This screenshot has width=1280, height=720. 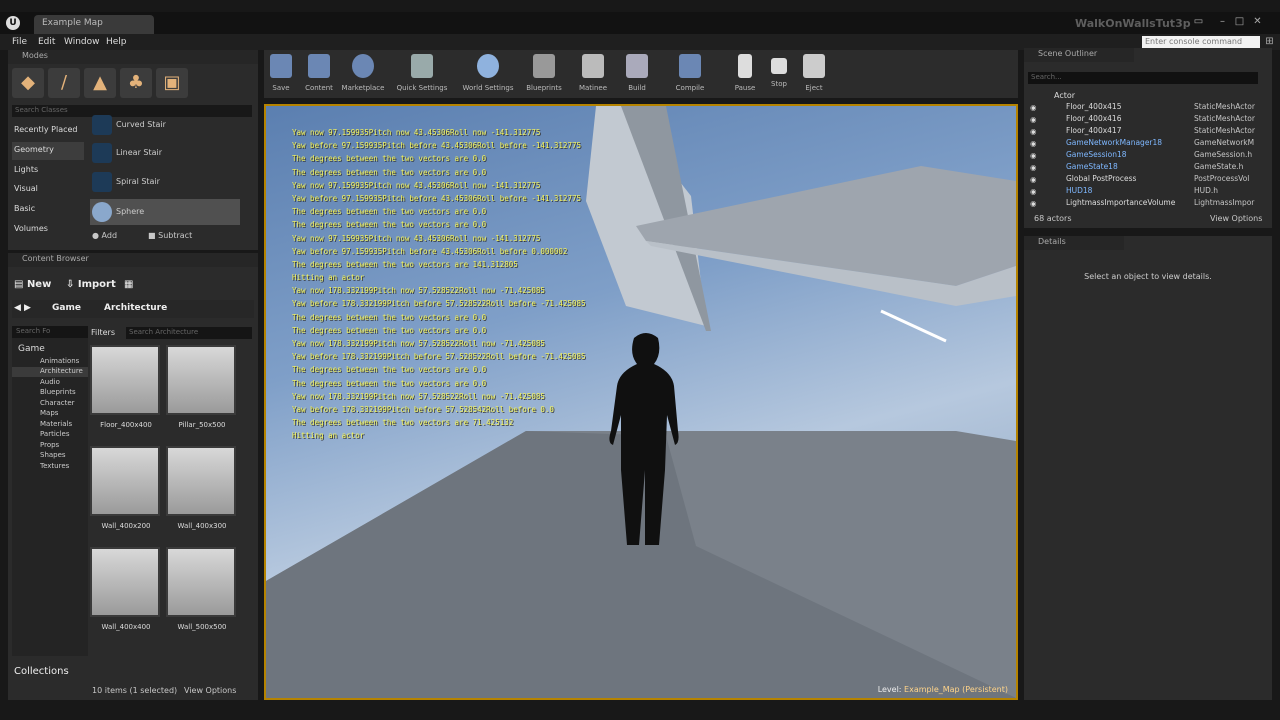 I want to click on stop-button: Stop, so click(x=779, y=74).